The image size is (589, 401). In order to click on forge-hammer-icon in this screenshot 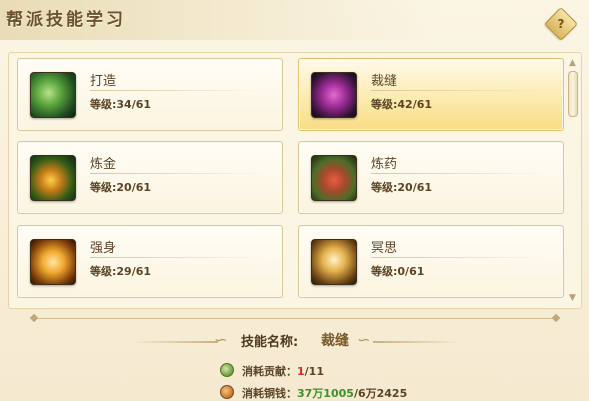, I will do `click(53, 95)`.